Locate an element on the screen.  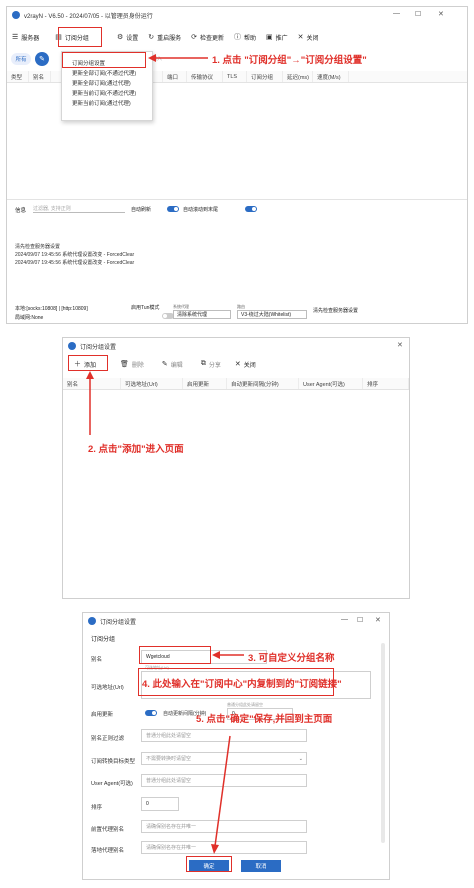
status-lan: 局域网:None is located at coordinates (29, 318).